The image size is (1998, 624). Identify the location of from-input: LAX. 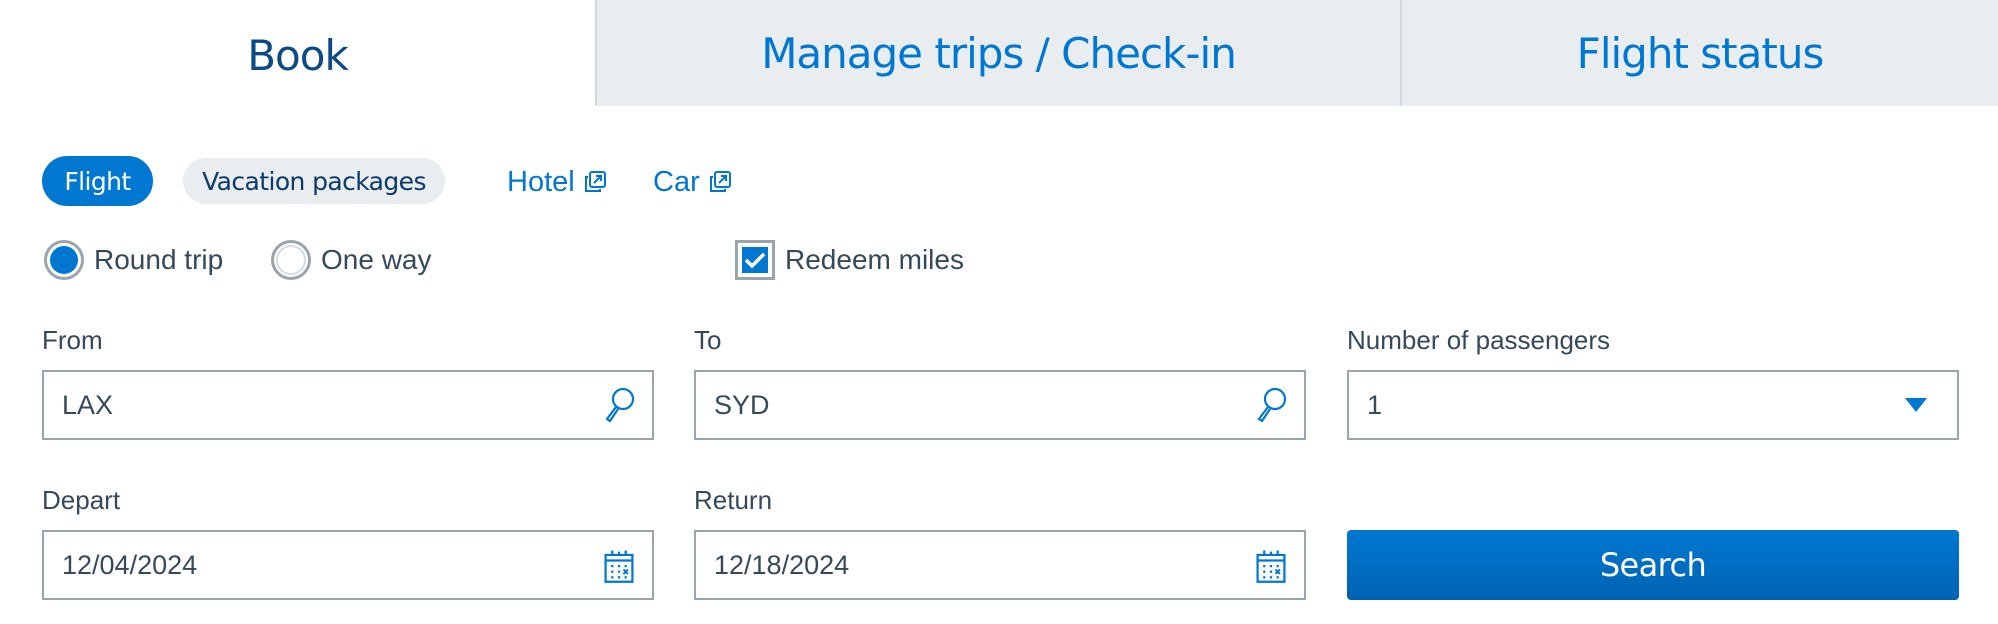
(348, 405).